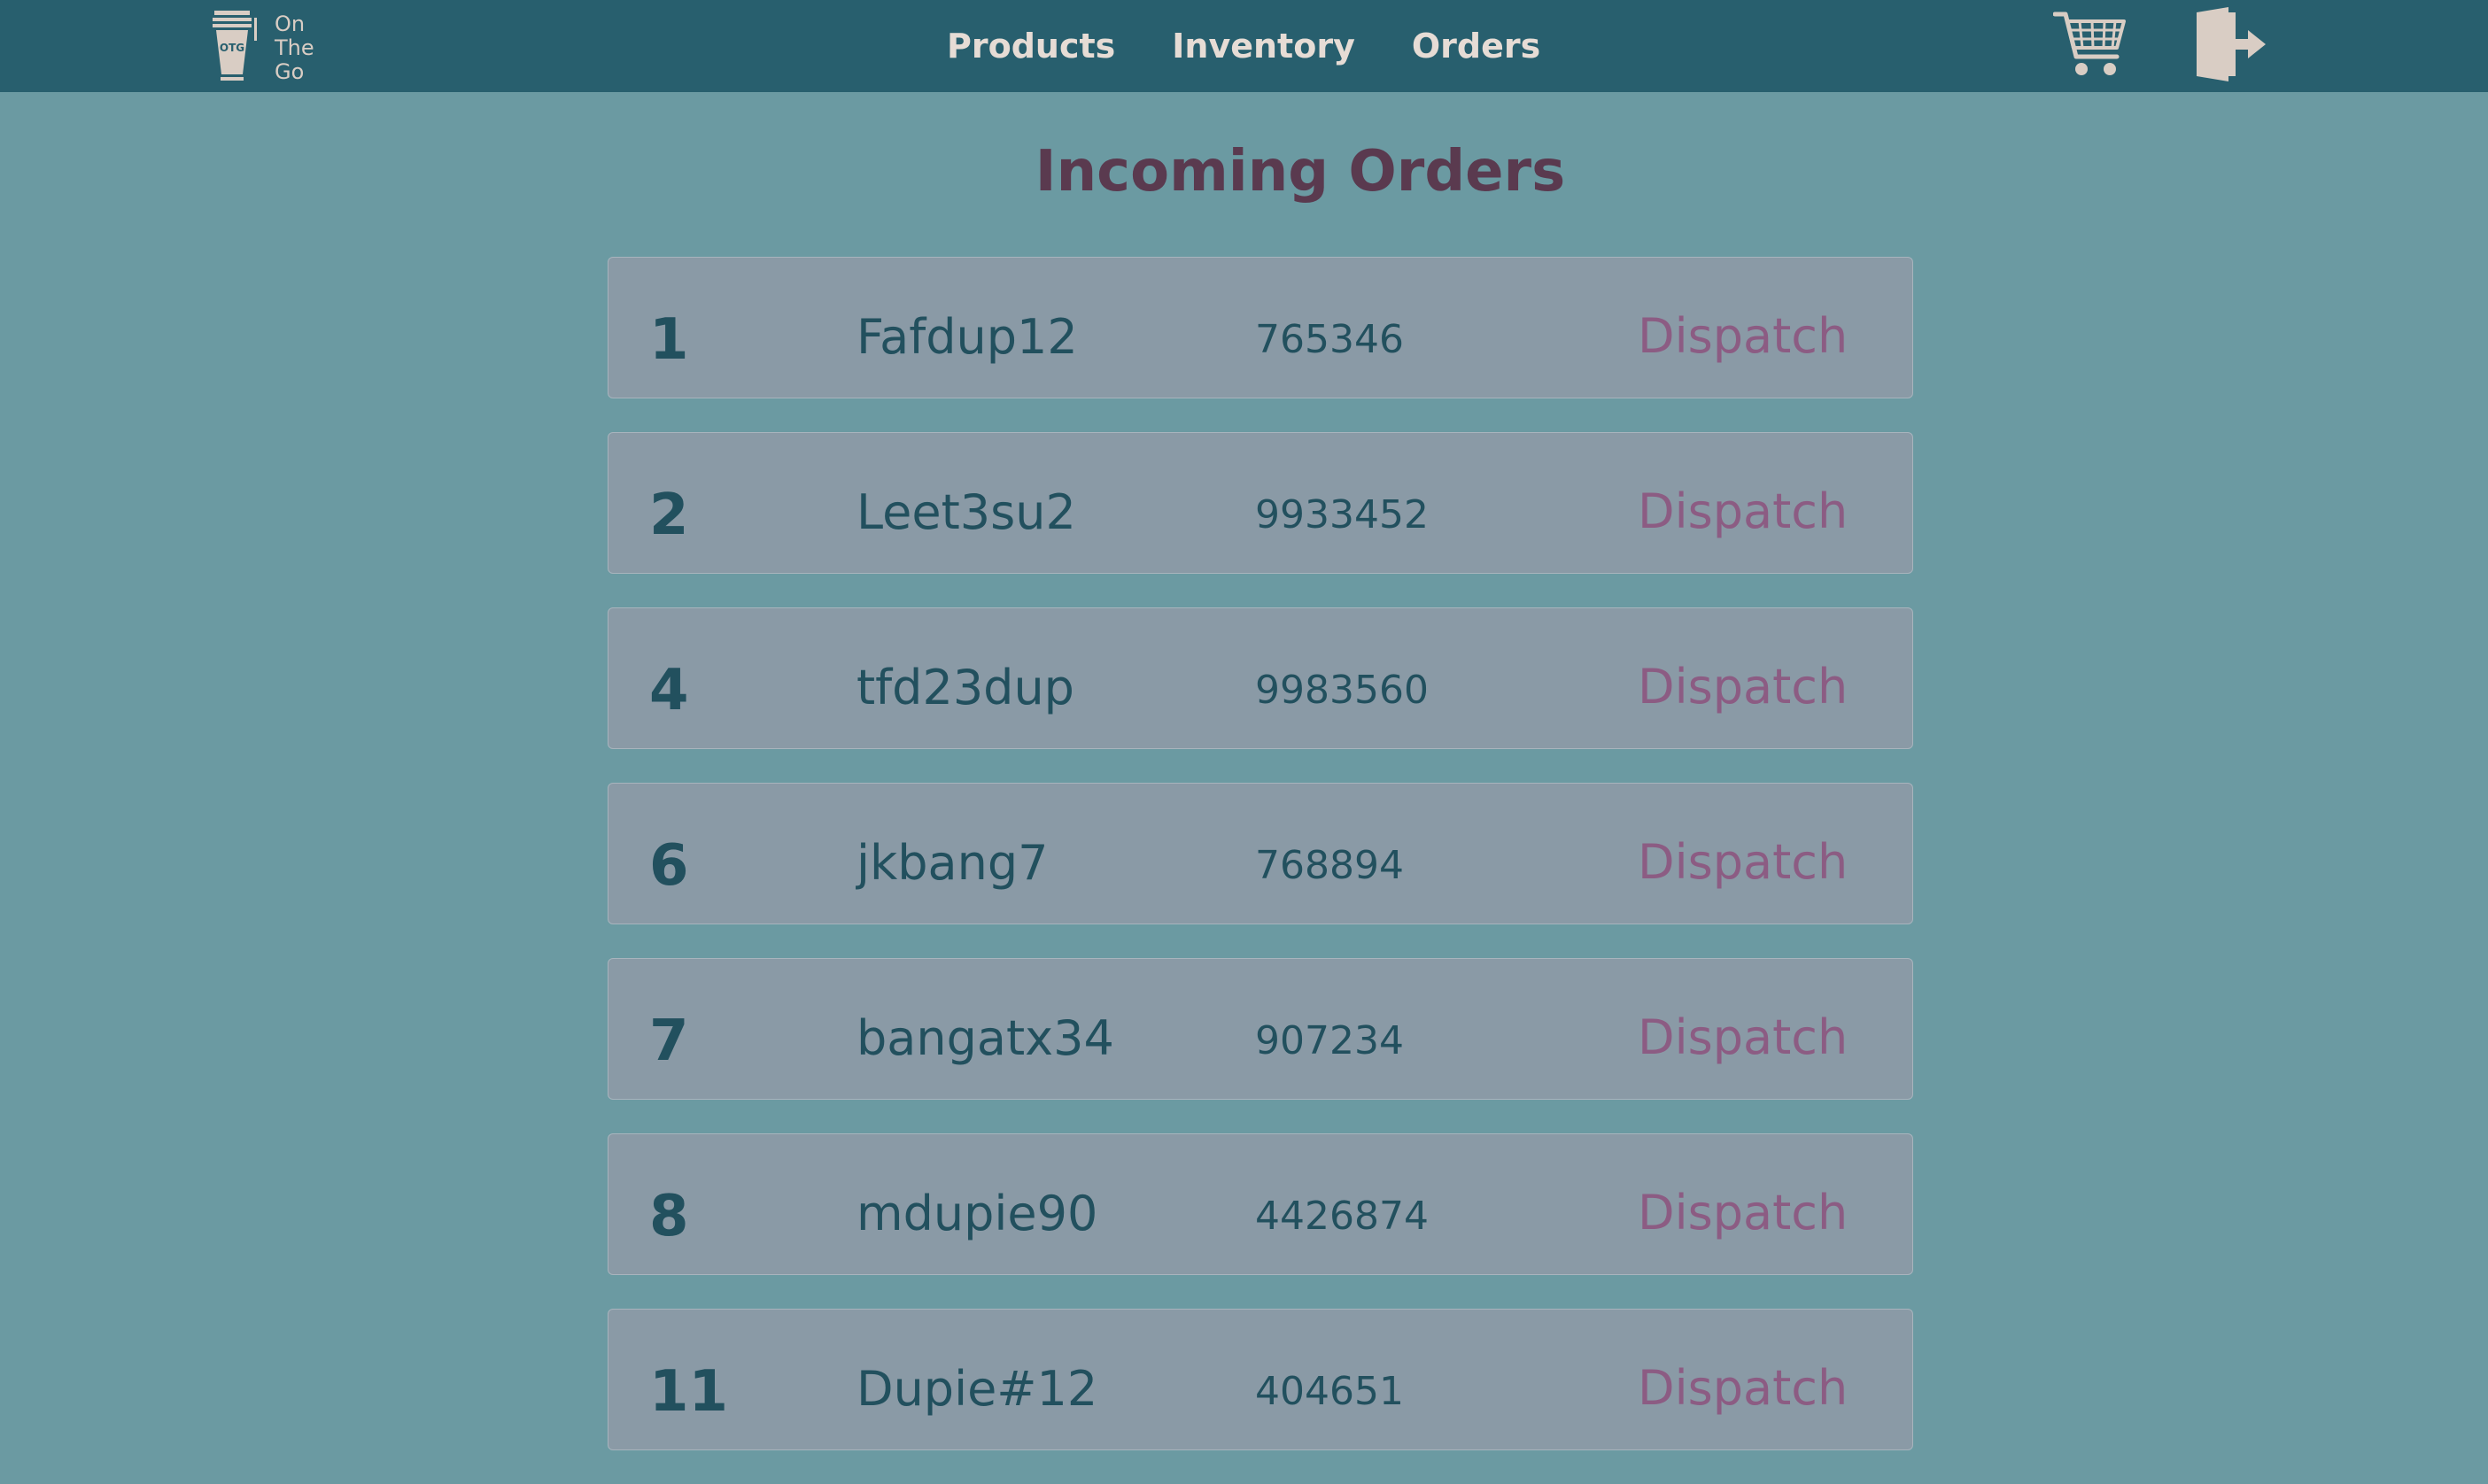 The image size is (2488, 1484). I want to click on logo-text: On The Go, so click(306, 48).